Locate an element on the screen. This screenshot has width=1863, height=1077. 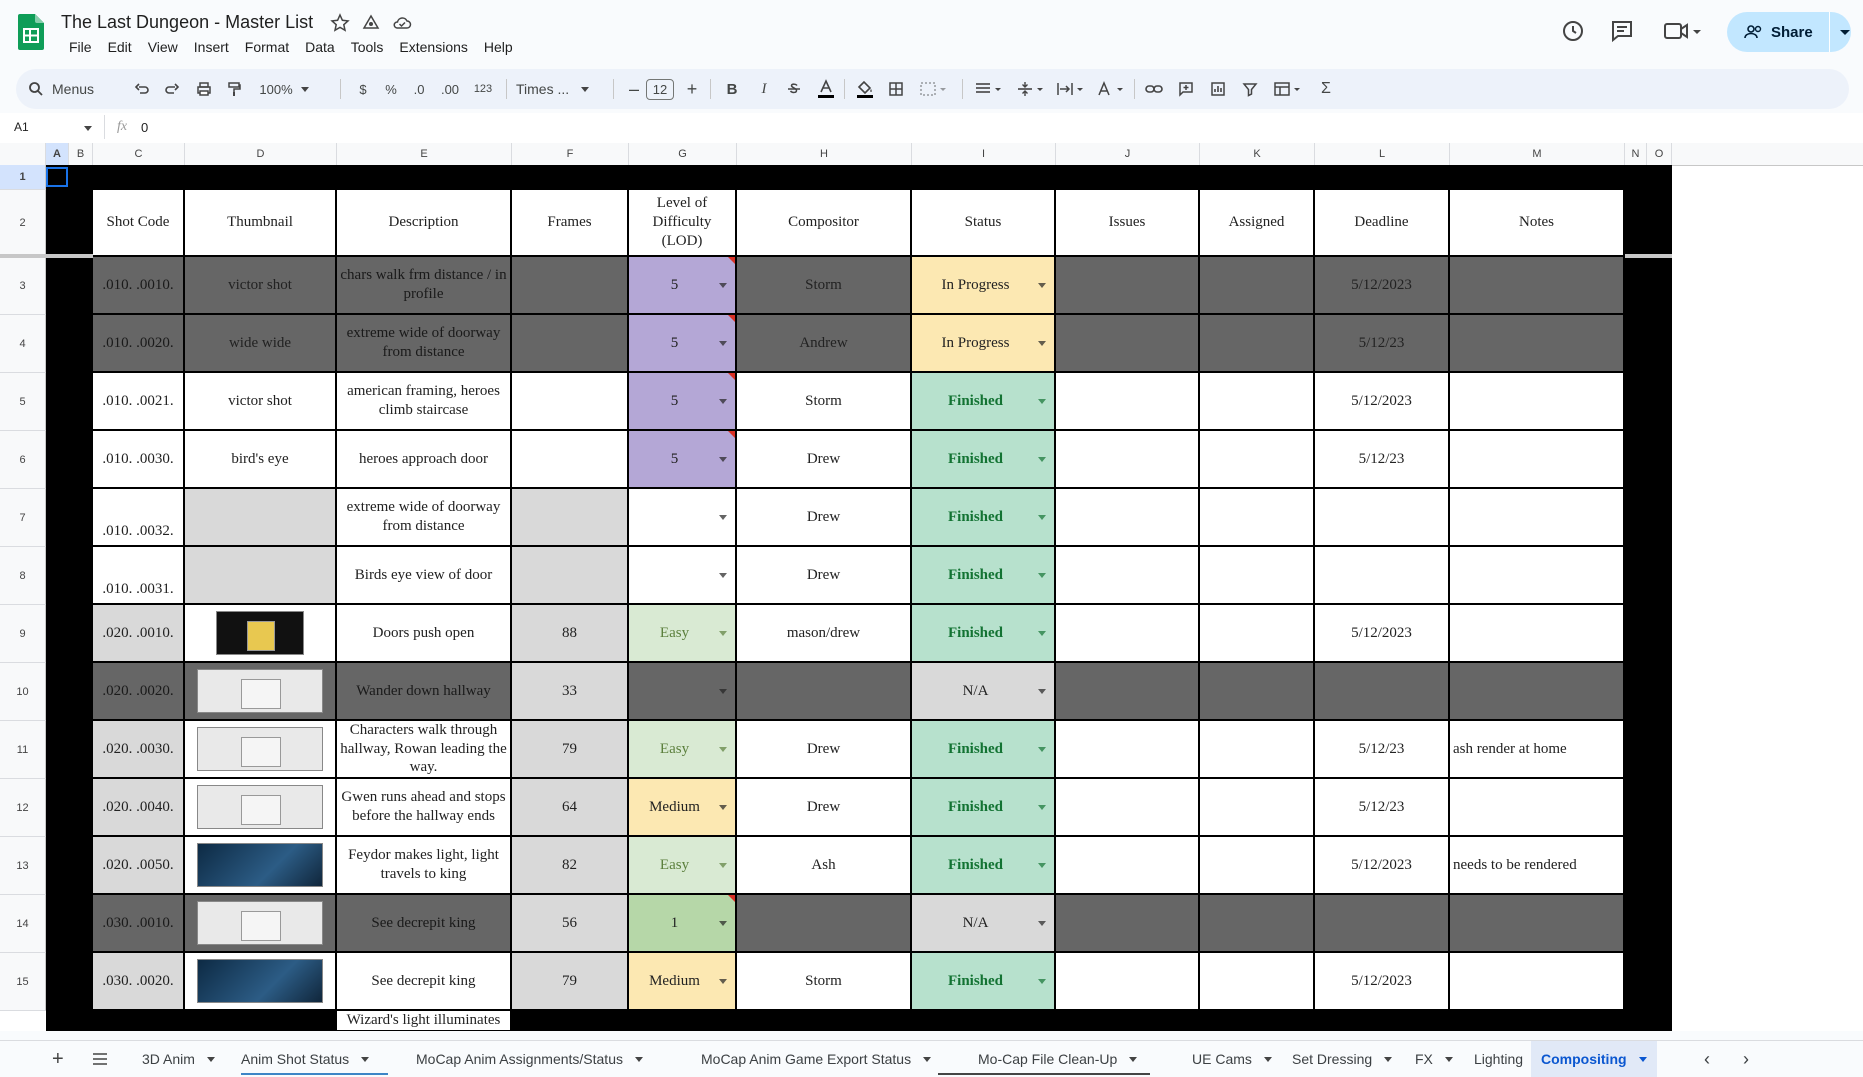
text-color-button is located at coordinates (826, 89).